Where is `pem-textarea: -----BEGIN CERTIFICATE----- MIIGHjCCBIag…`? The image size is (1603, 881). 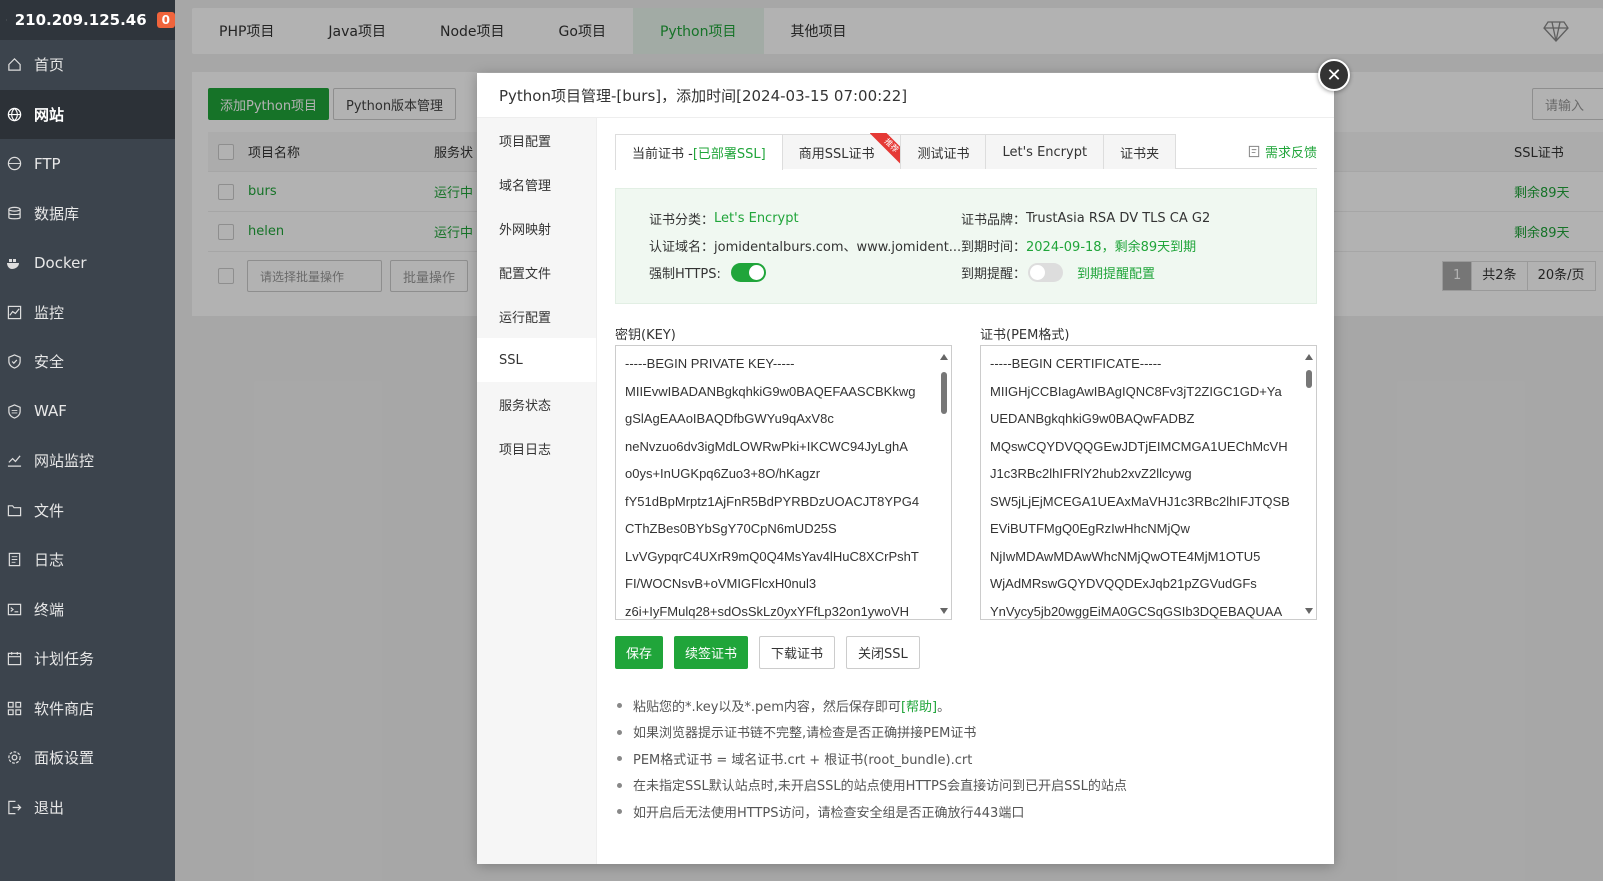
pem-textarea: -----BEGIN CERTIFICATE----- MIIGHjCCBIag… is located at coordinates (1148, 482).